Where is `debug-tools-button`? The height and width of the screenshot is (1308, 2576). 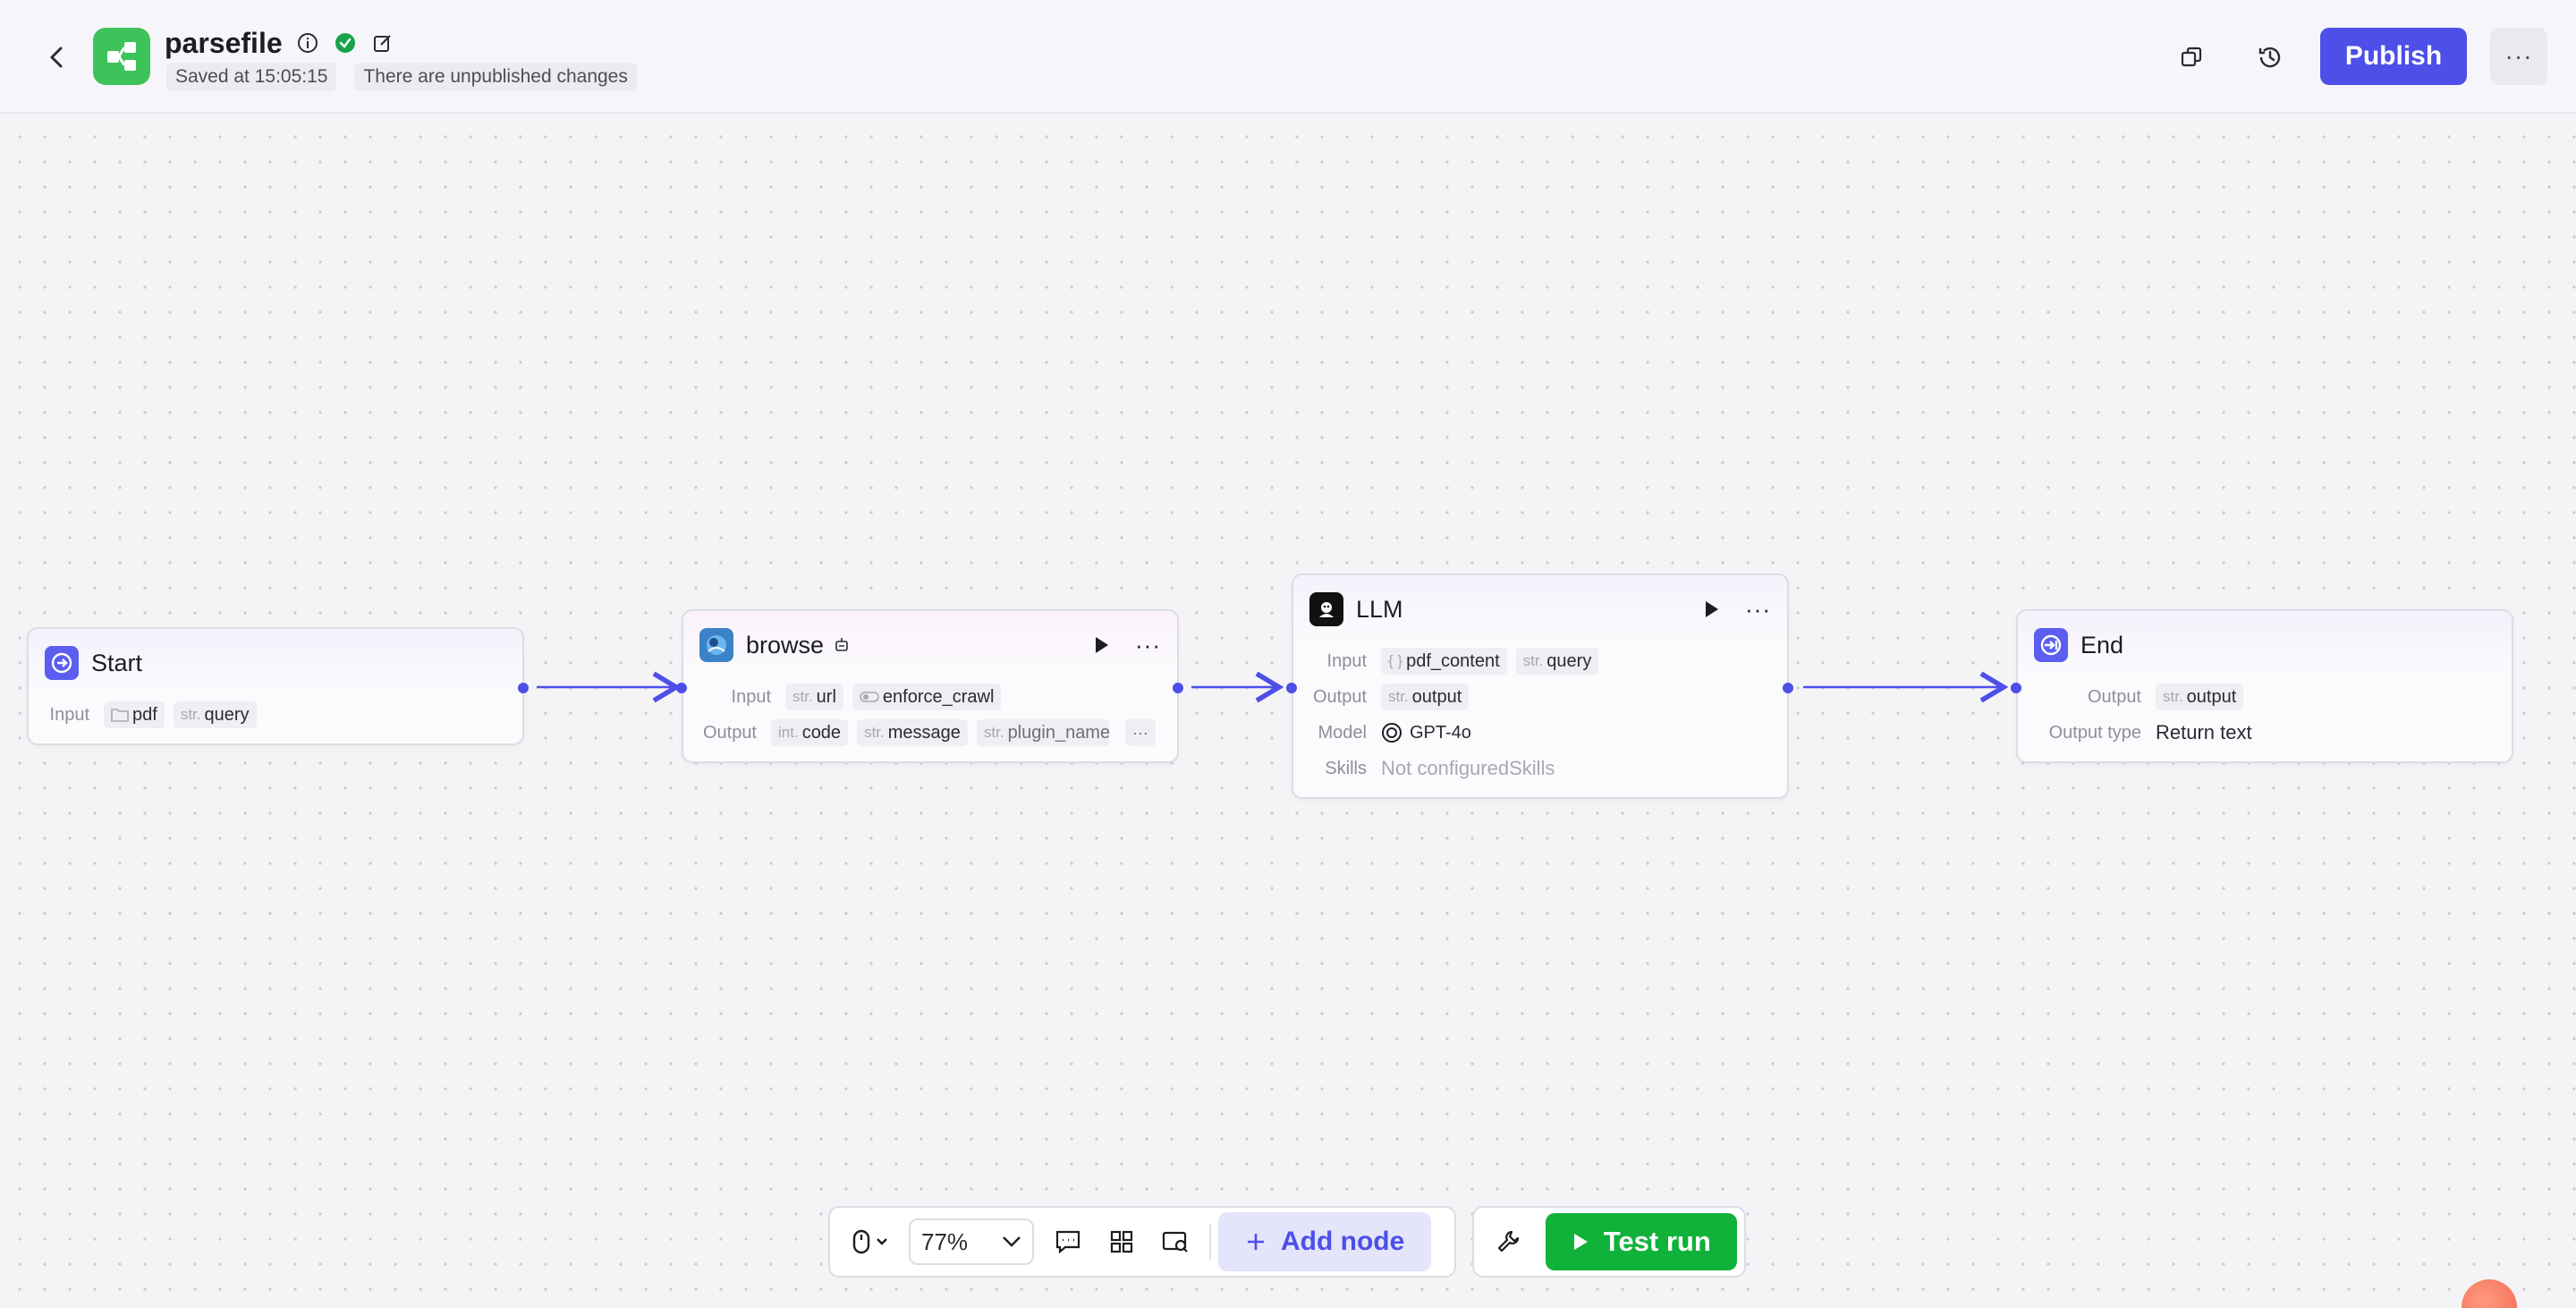 debug-tools-button is located at coordinates (1508, 1242).